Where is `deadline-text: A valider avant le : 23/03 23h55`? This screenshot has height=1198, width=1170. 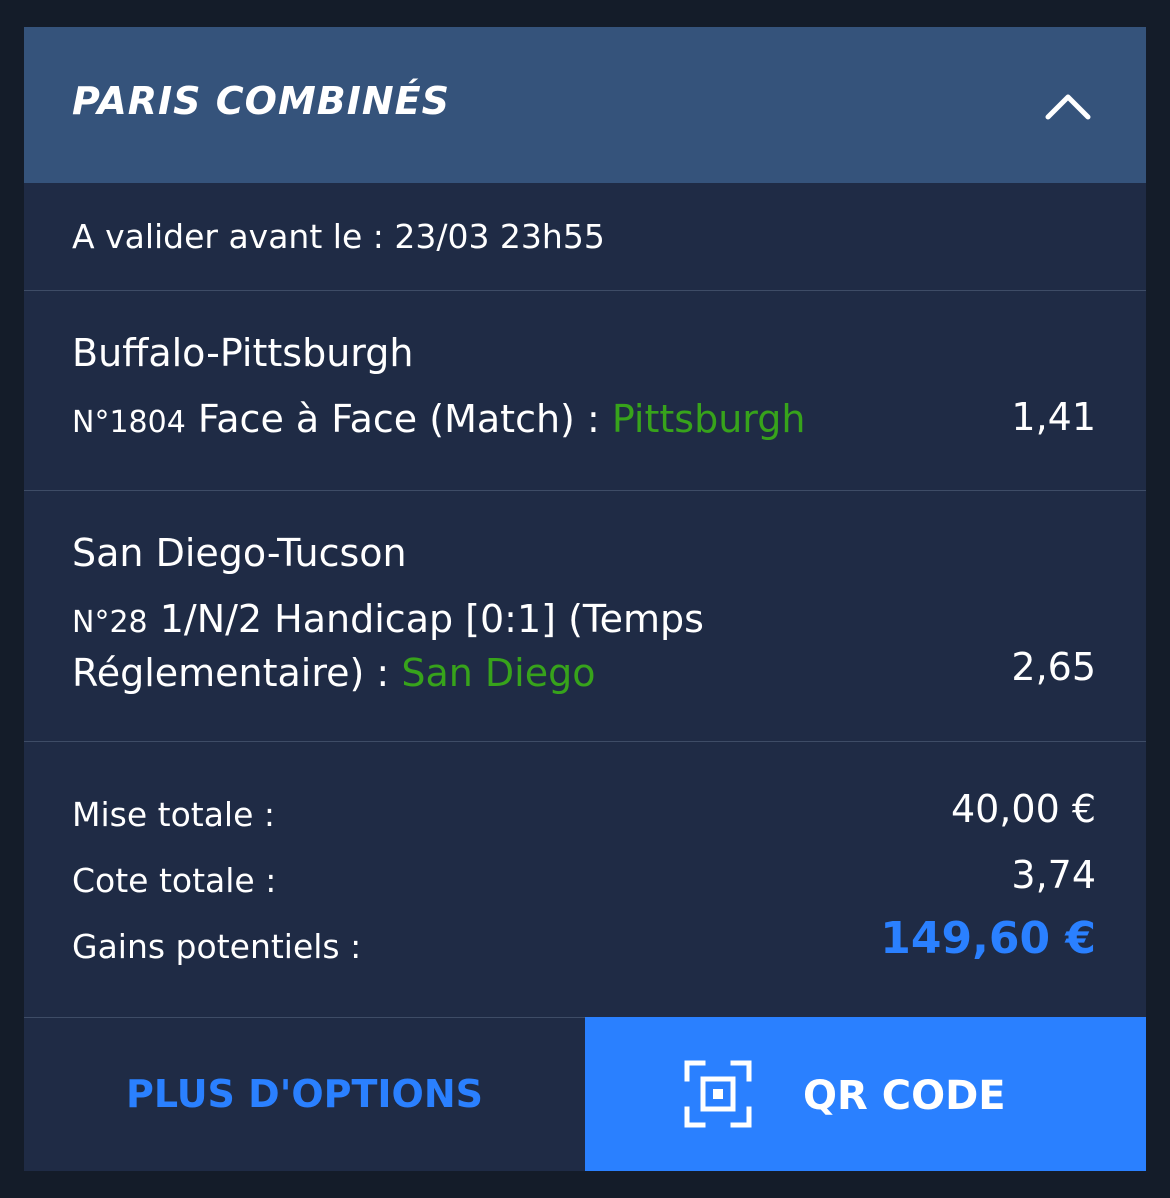 deadline-text: A valider avant le : 23/03 23h55 is located at coordinates (338, 236).